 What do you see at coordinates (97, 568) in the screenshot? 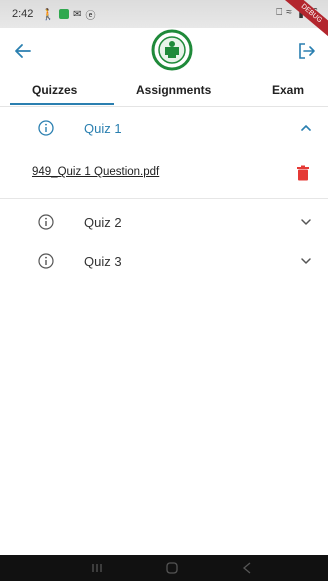
I see `recent-apps-icon` at bounding box center [97, 568].